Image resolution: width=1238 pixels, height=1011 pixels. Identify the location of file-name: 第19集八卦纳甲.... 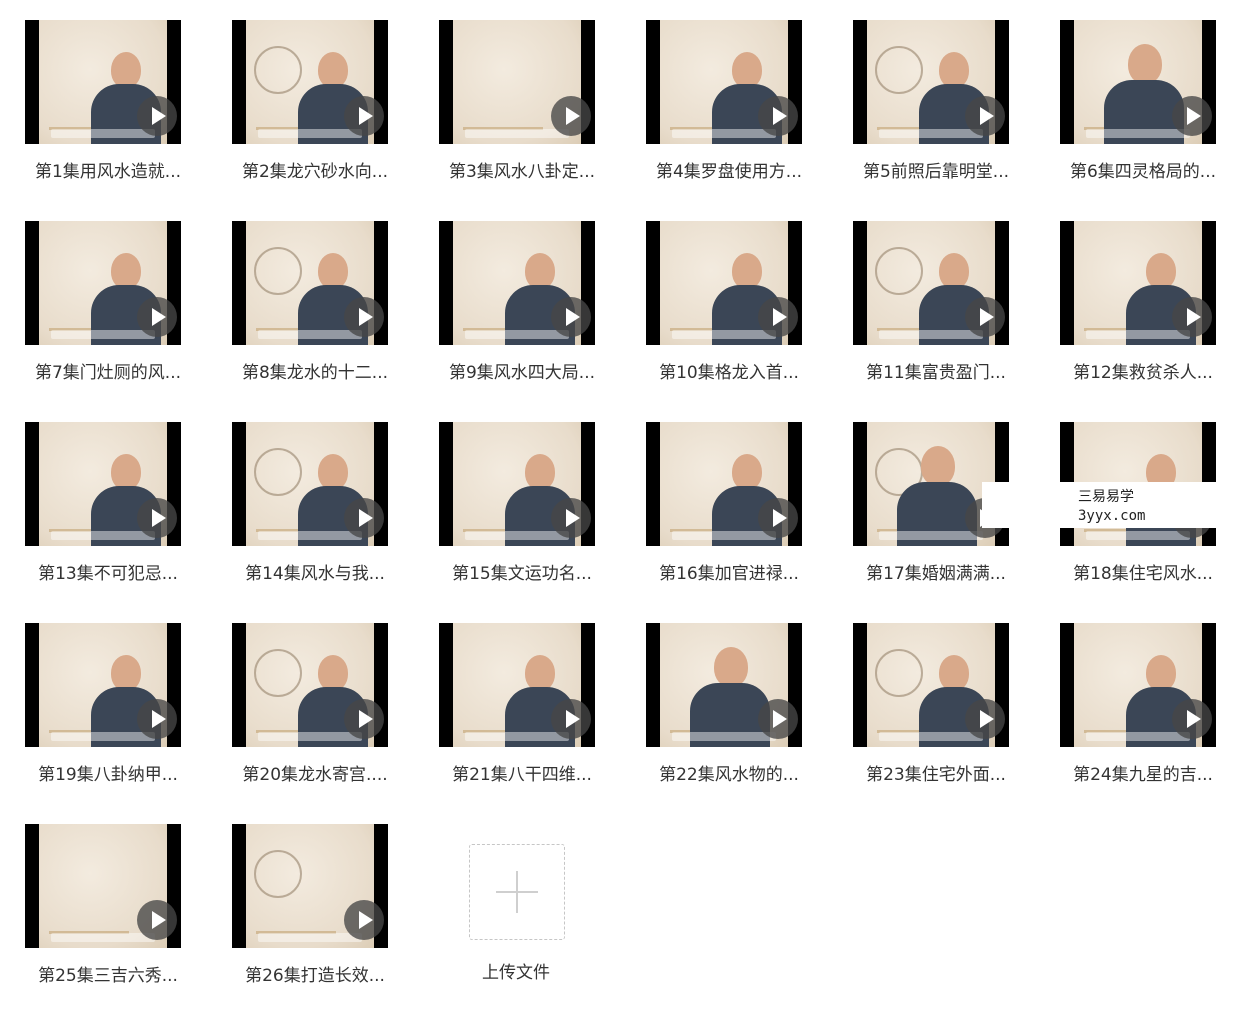
(108, 775).